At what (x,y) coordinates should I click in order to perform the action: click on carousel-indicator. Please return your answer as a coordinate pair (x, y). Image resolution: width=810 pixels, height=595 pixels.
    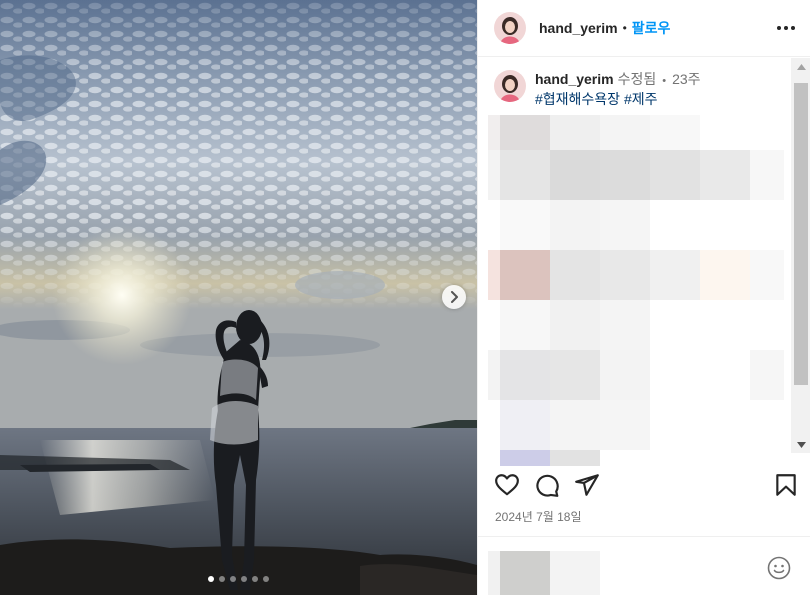
    Looking at the image, I should click on (238, 579).